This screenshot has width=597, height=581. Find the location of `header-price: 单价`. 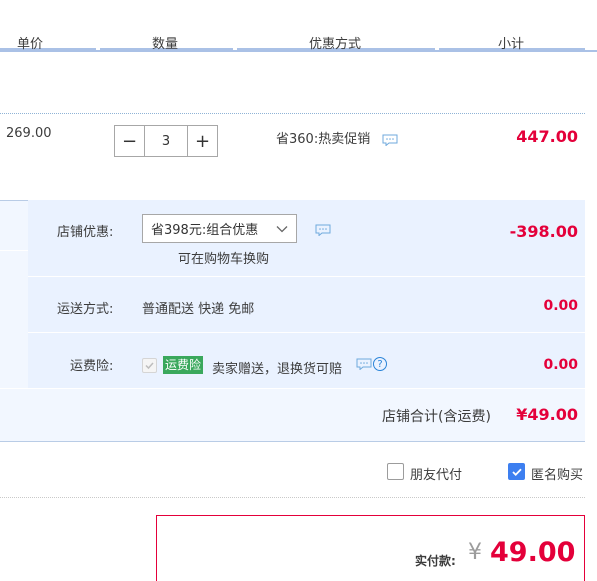

header-price: 单价 is located at coordinates (30, 44).